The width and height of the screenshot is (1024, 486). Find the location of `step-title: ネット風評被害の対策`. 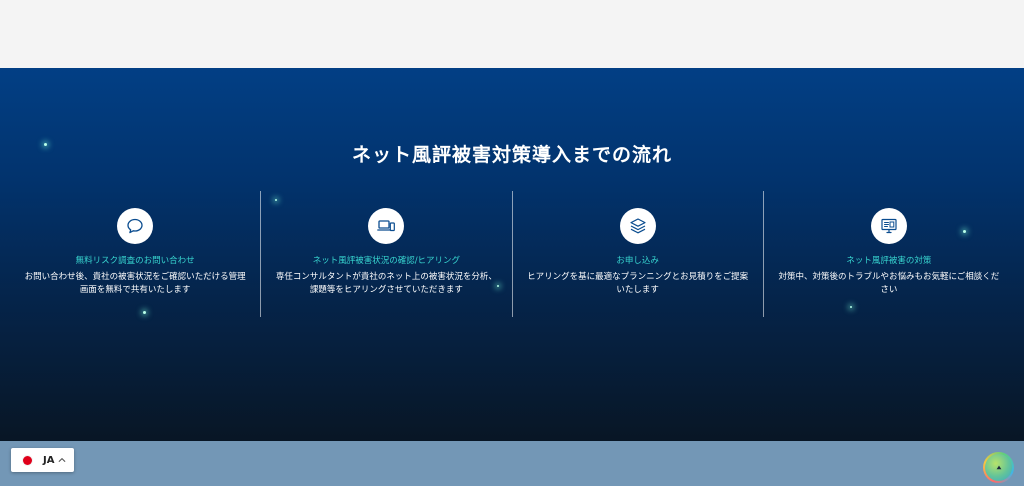

step-title: ネット風評被害の対策 is located at coordinates (889, 261).